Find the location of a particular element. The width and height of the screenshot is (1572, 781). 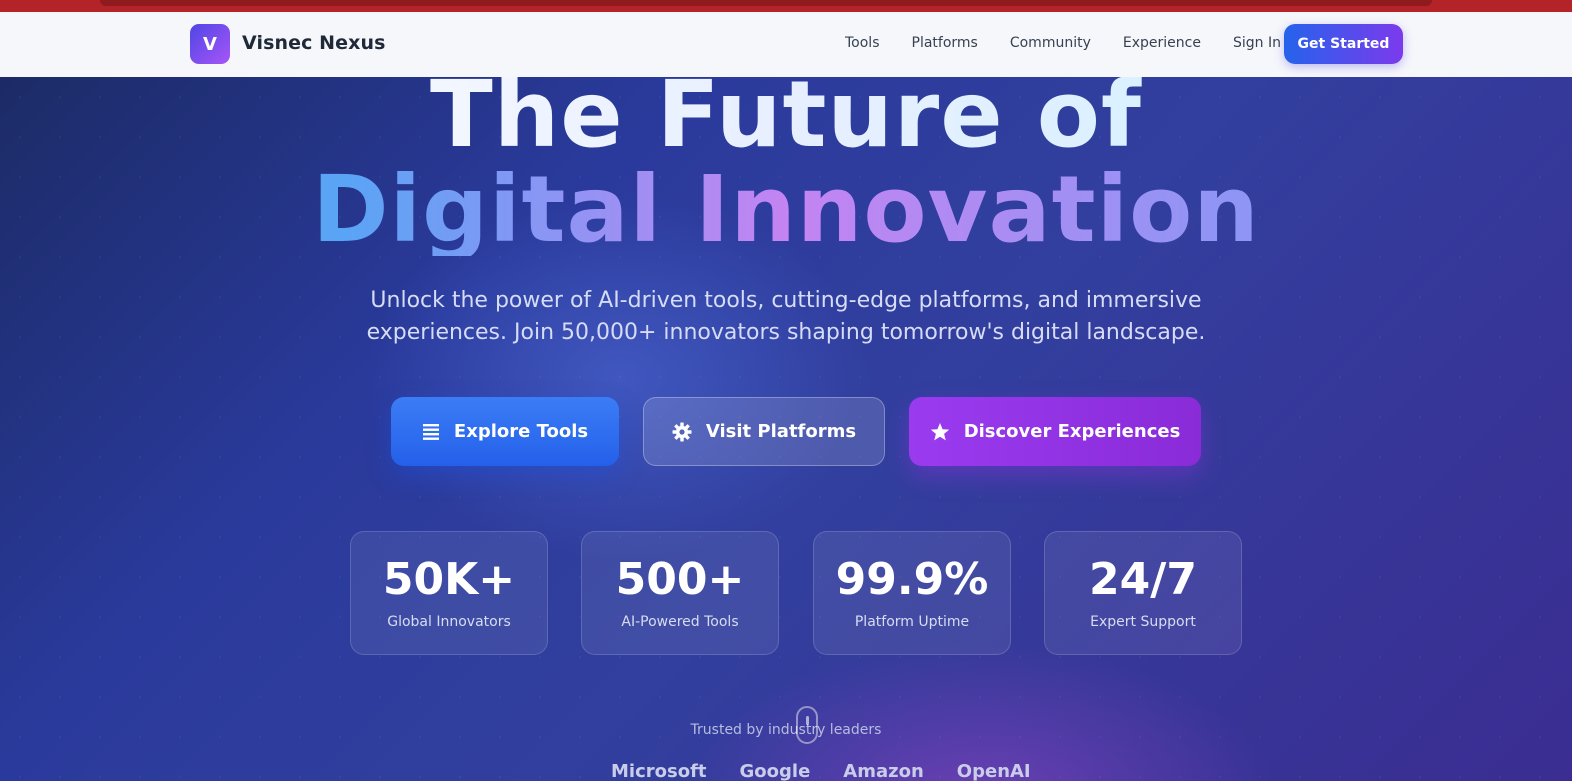

get-started-button: Get Started is located at coordinates (1343, 44).